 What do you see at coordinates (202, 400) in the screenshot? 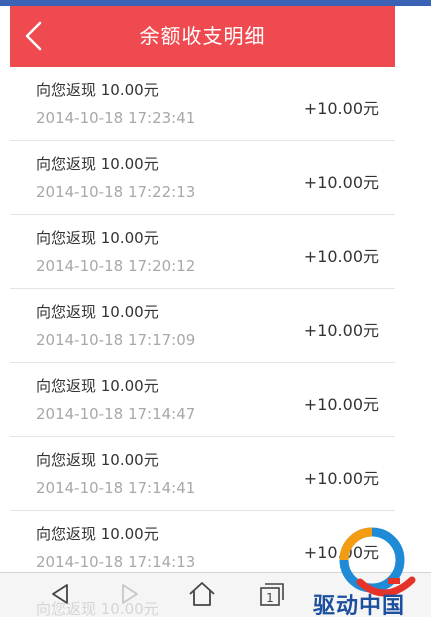
I see `list-item: 向您返现 10.00元 2014-10-18 17:14:47 +10.00元` at bounding box center [202, 400].